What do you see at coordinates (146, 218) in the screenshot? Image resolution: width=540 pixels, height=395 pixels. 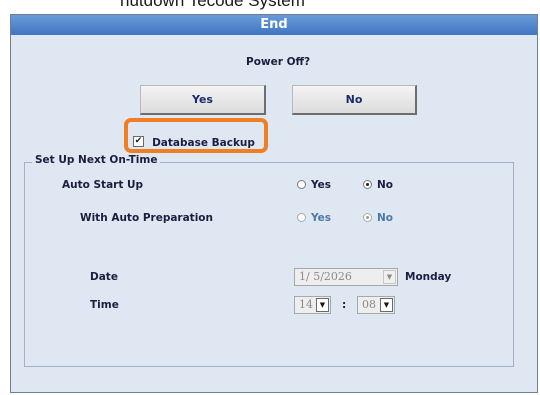 I see `auto-preparation-label: With Auto Preparation` at bounding box center [146, 218].